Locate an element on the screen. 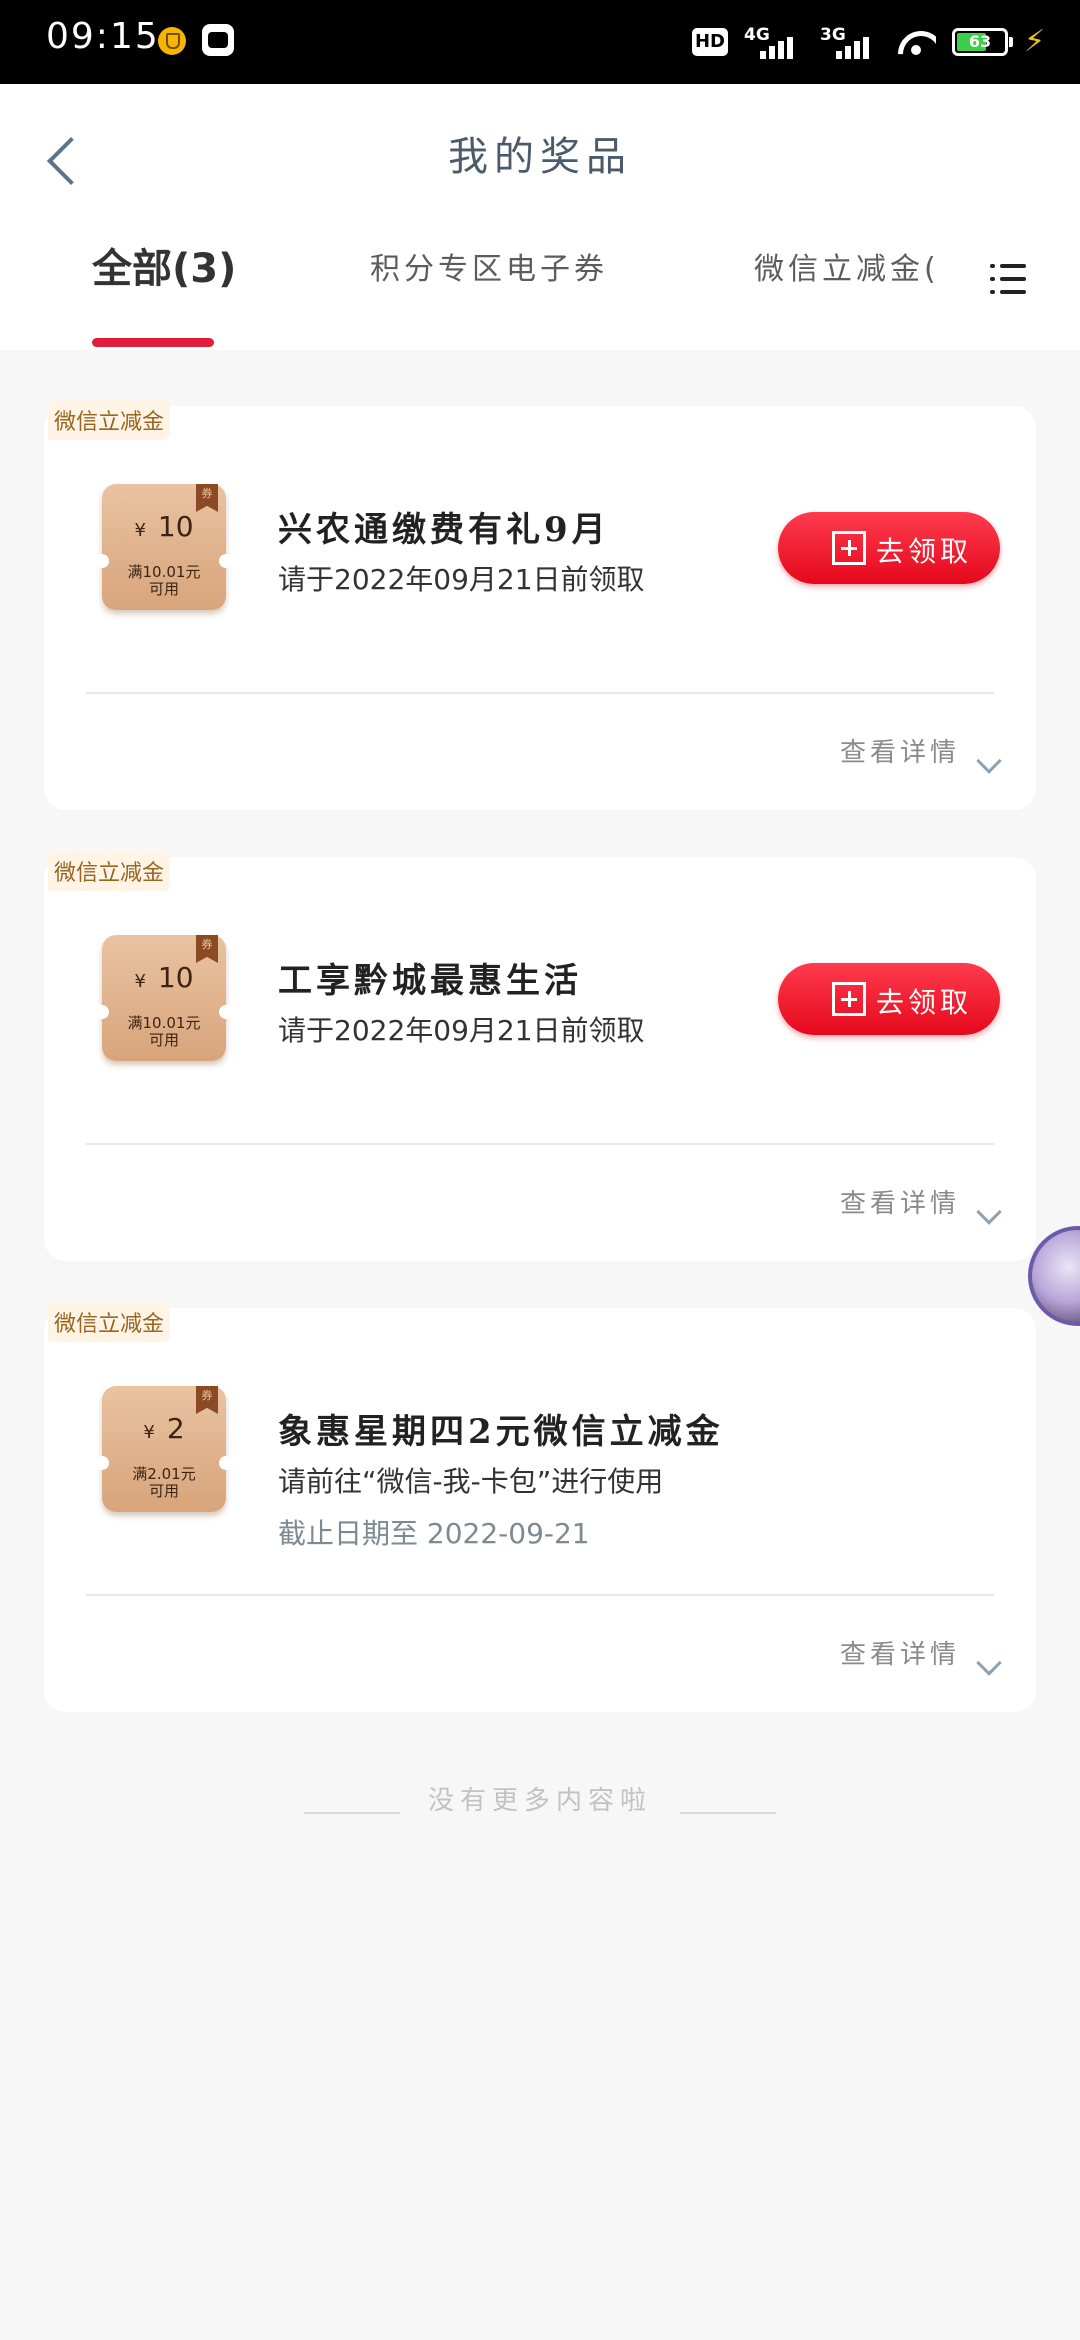 The width and height of the screenshot is (1080, 2340). battery-icon: 63 is located at coordinates (982, 42).